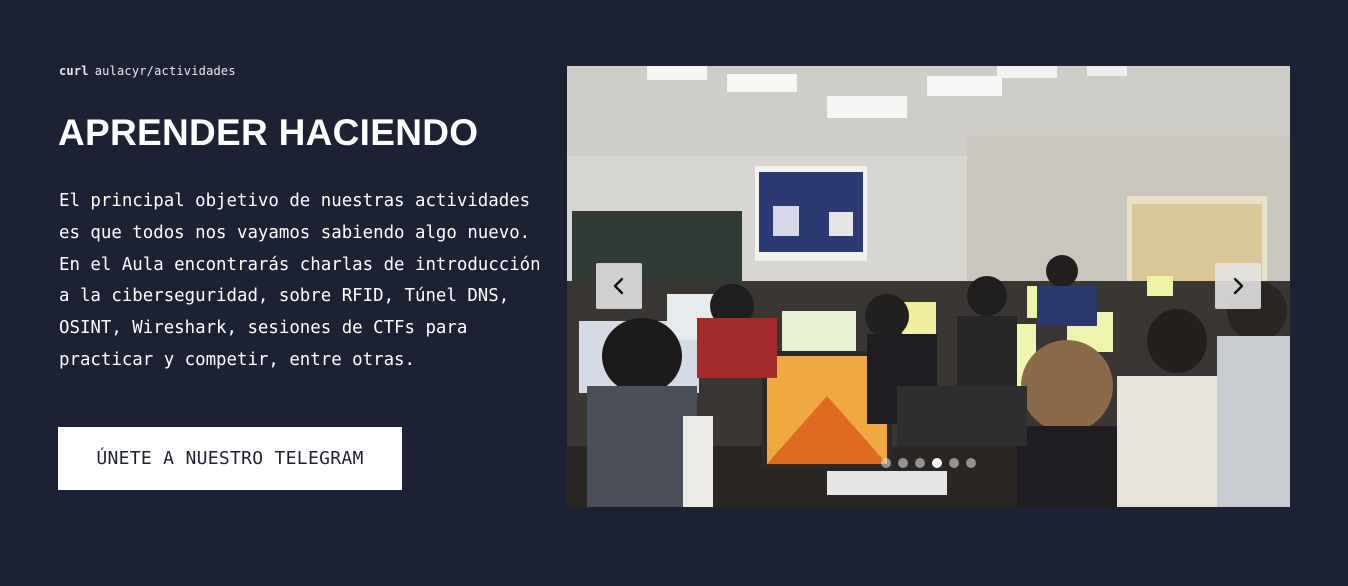 This screenshot has width=1348, height=586. I want to click on section-title: APRENDER HACIENDO, so click(268, 132).